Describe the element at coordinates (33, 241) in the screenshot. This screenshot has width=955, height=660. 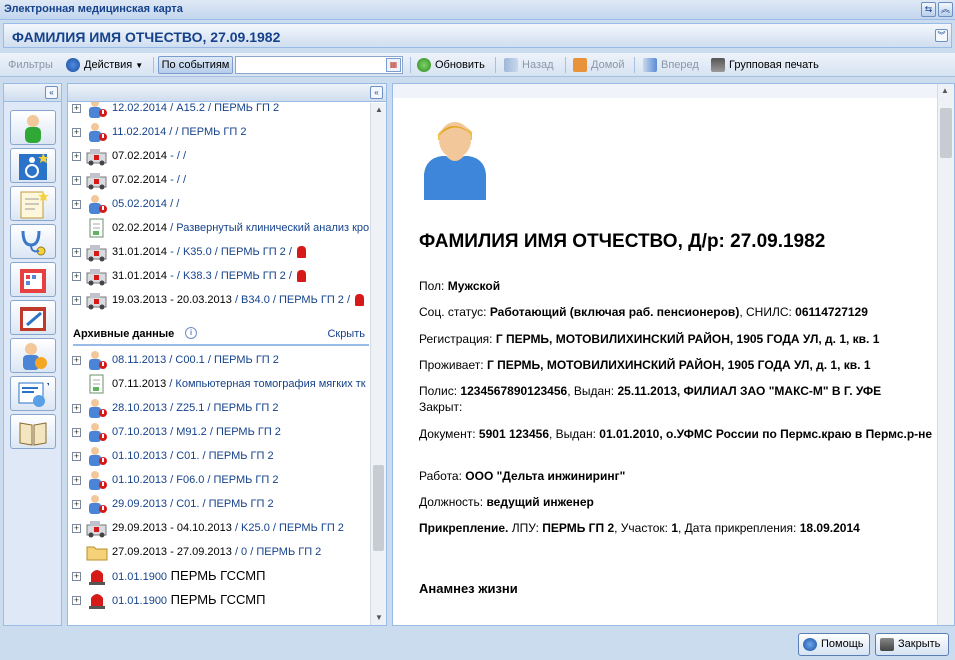
I see `nav-stethoscope-button` at that location.